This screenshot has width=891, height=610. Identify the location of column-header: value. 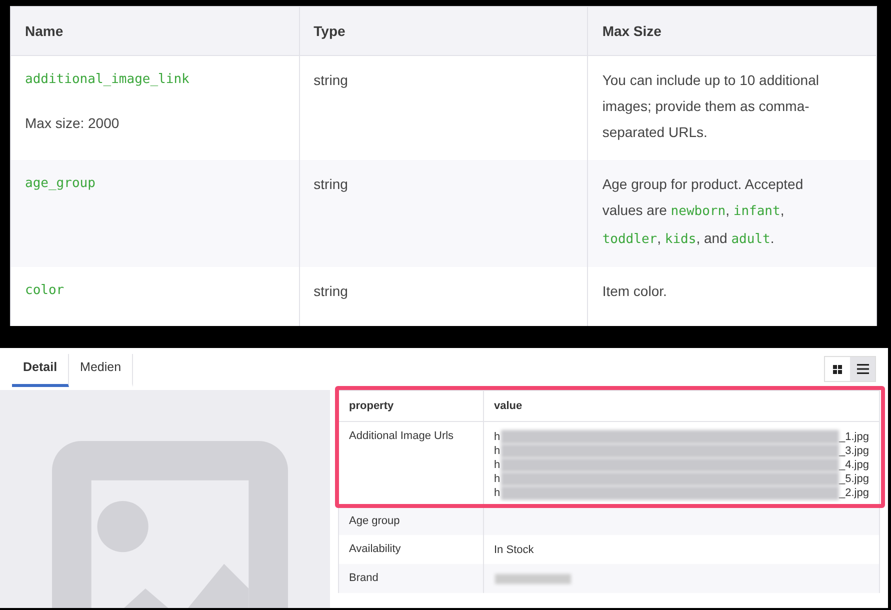
(508, 406).